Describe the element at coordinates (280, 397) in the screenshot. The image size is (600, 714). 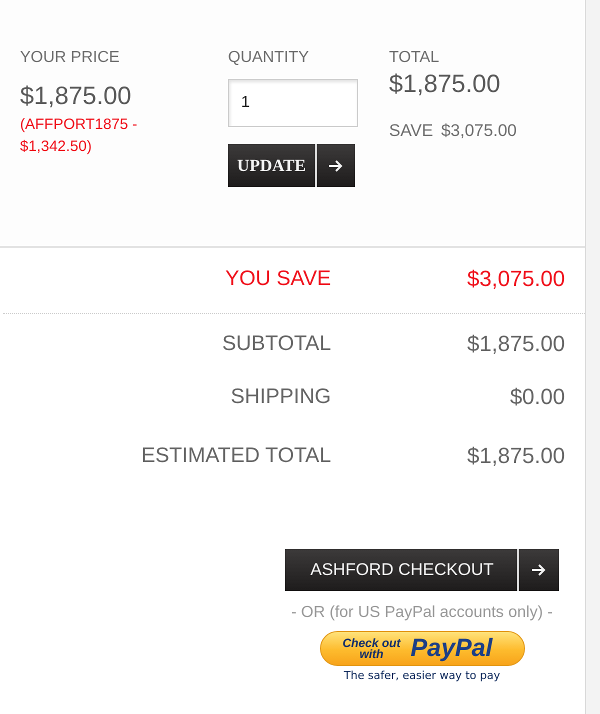
I see `summary-label: SHIPPING` at that location.